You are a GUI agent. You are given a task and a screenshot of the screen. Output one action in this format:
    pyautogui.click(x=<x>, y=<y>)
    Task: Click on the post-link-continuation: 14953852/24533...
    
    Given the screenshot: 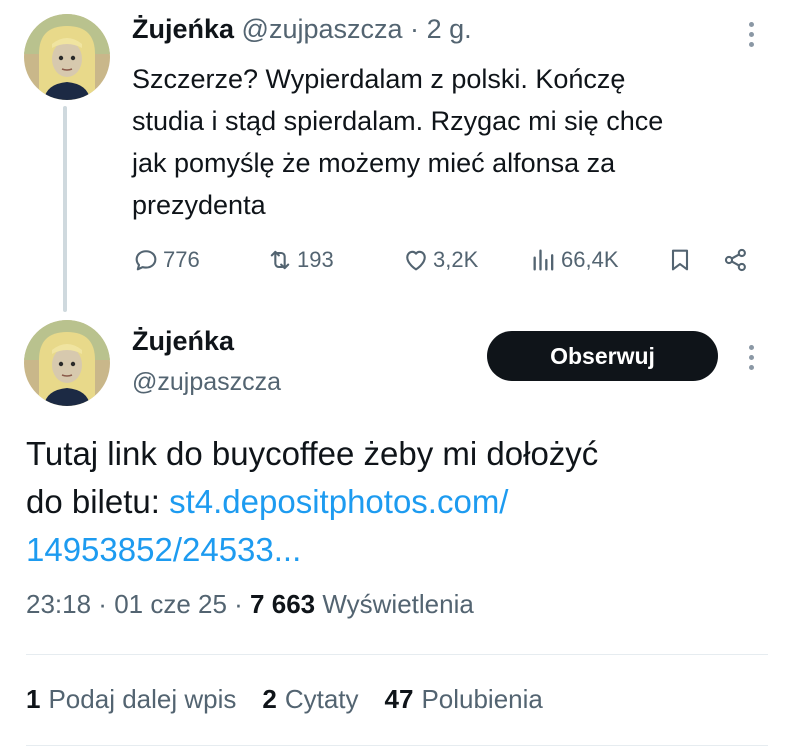 What is the action you would take?
    pyautogui.click(x=163, y=549)
    